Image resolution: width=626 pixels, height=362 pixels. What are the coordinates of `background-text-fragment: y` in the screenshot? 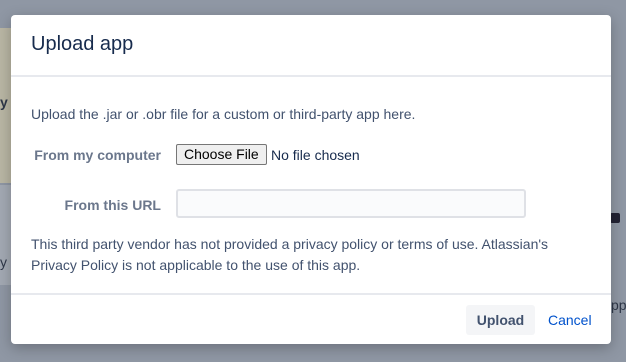 It's located at (4, 102).